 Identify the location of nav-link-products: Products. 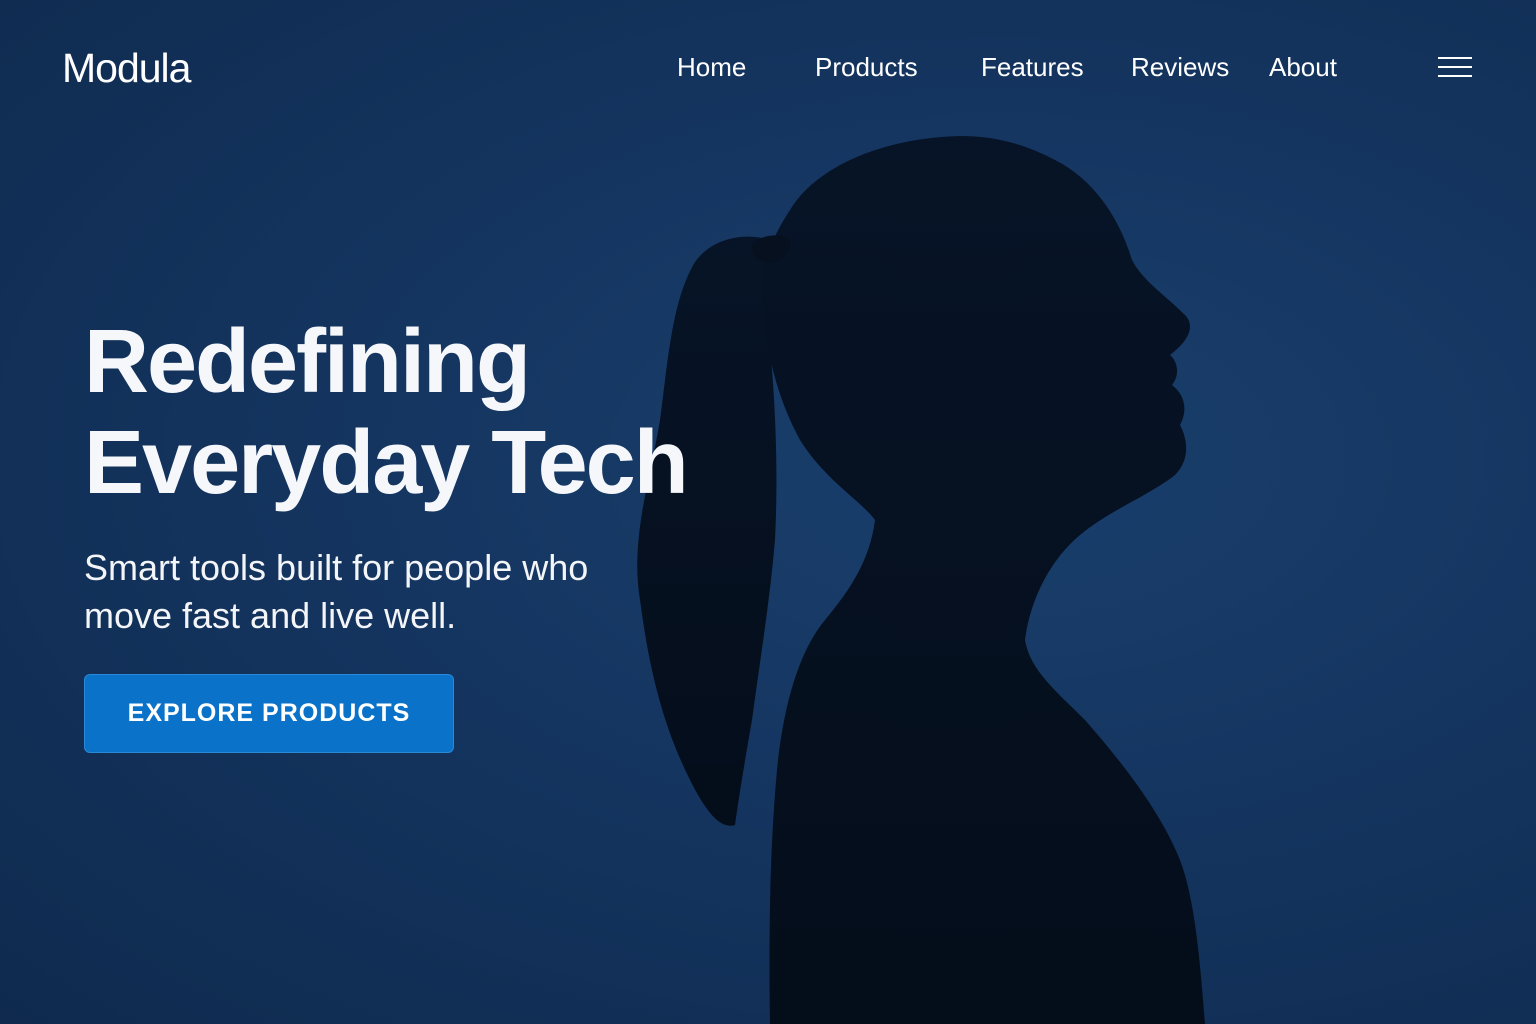
(866, 67).